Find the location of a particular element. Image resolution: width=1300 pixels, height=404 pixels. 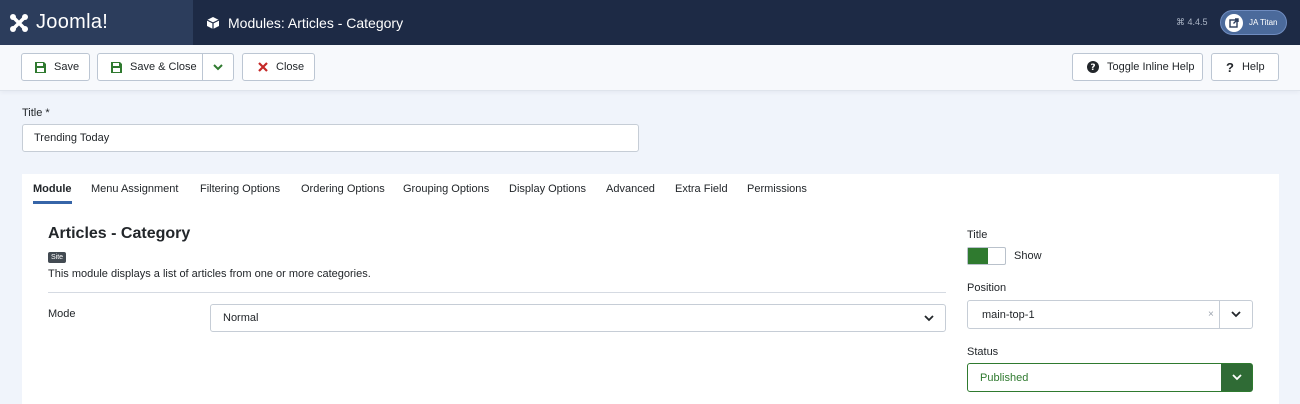

module-heading: Articles - Category is located at coordinates (119, 233).